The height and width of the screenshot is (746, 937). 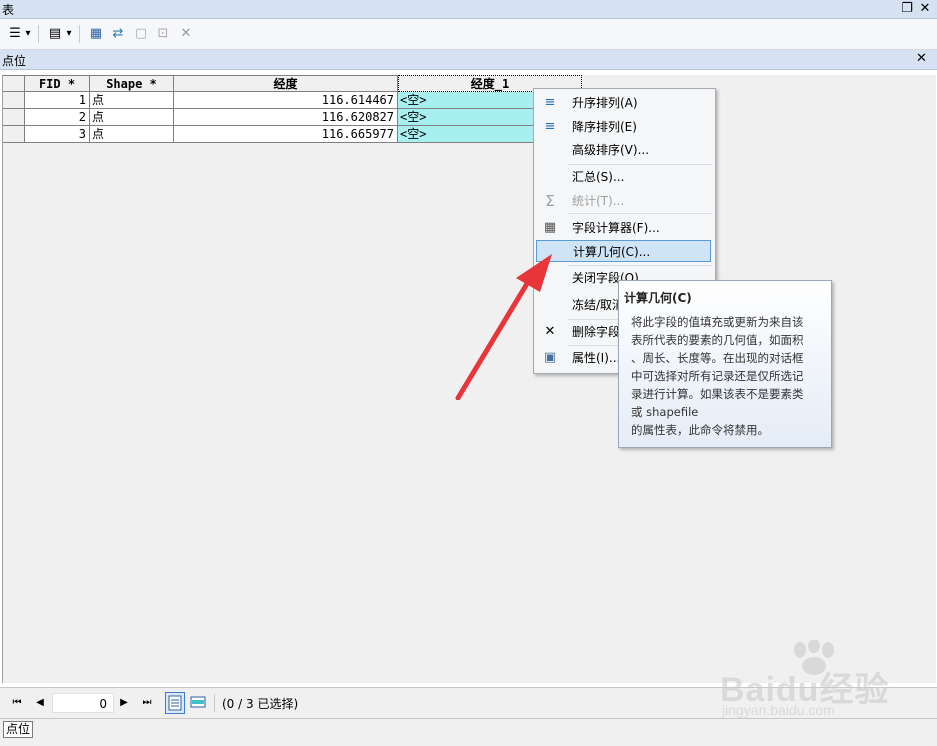 What do you see at coordinates (623, 127) in the screenshot?
I see `menu-item-sort-descending: ≡ 降序排列(E)` at bounding box center [623, 127].